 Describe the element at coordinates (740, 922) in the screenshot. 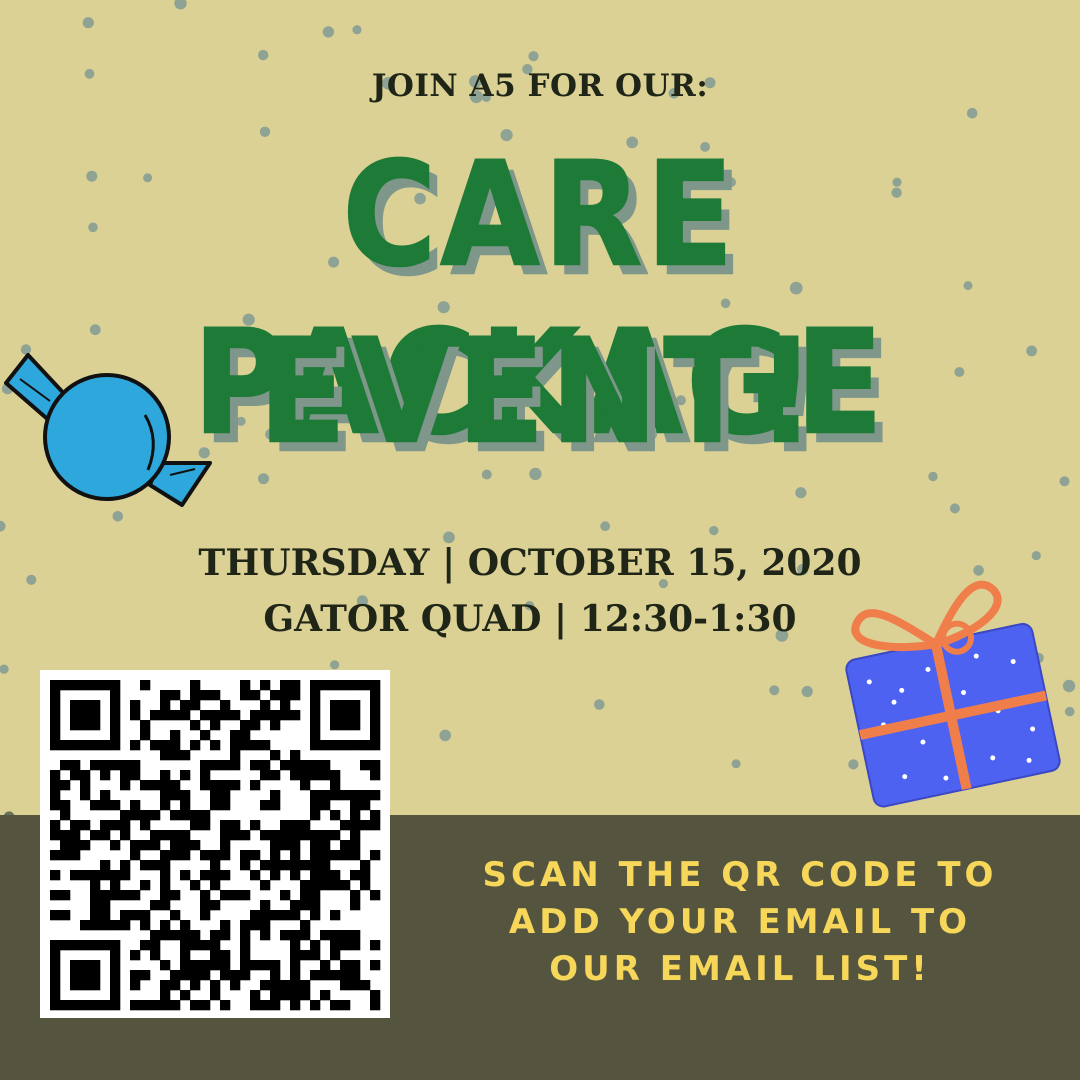

I see `cta-line-2: ADD YOUR EMAIL TO` at that location.